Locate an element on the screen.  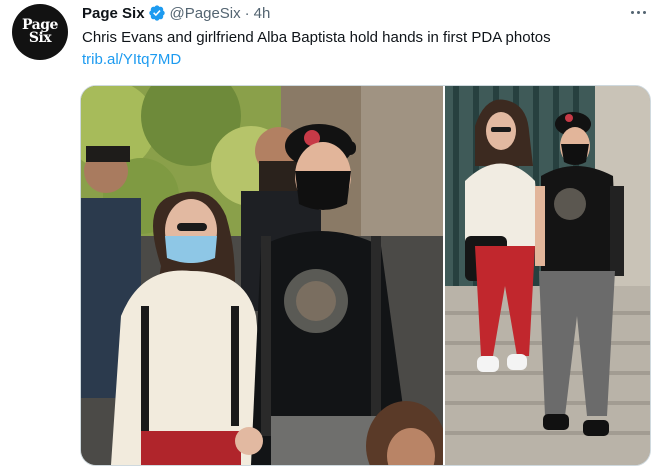
account-avatar: Page Six is located at coordinates (40, 32).